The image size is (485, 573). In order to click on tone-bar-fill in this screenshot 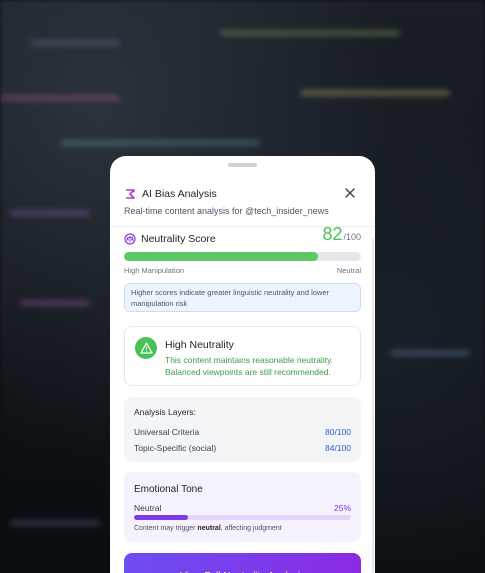, I will do `click(161, 517)`.